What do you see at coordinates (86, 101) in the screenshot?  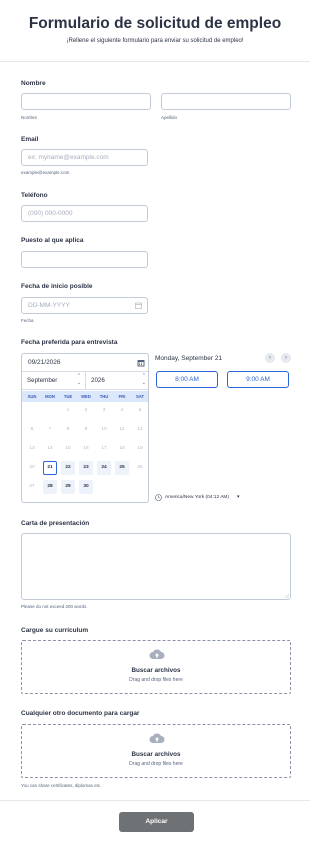 I see `first-name-input` at bounding box center [86, 101].